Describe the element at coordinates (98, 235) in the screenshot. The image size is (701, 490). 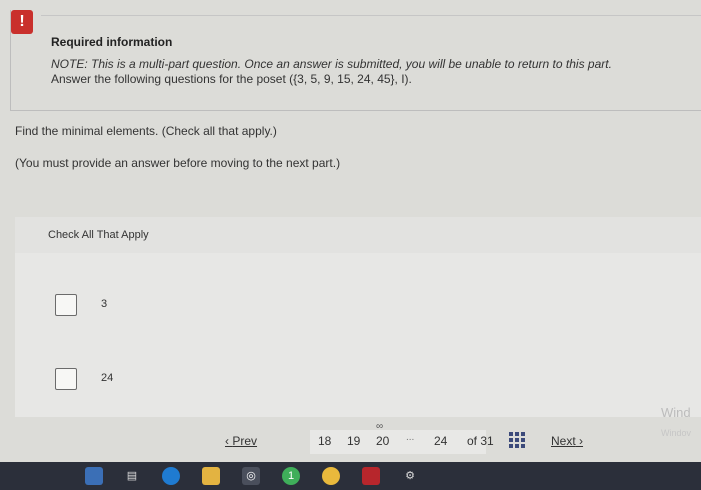
I see `check-all-label: Check All That Apply` at that location.